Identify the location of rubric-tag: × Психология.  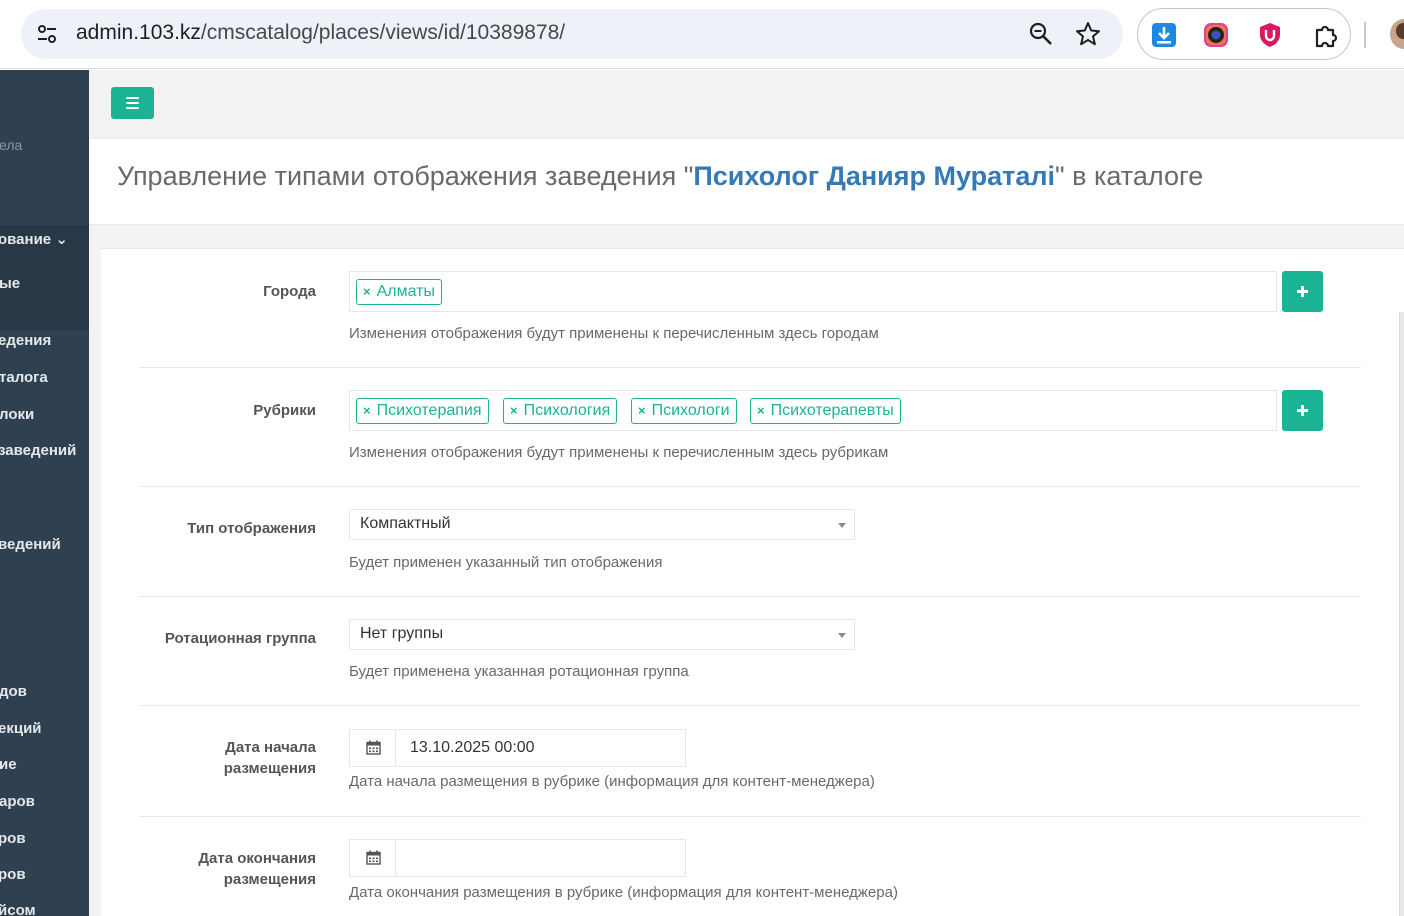
(560, 411).